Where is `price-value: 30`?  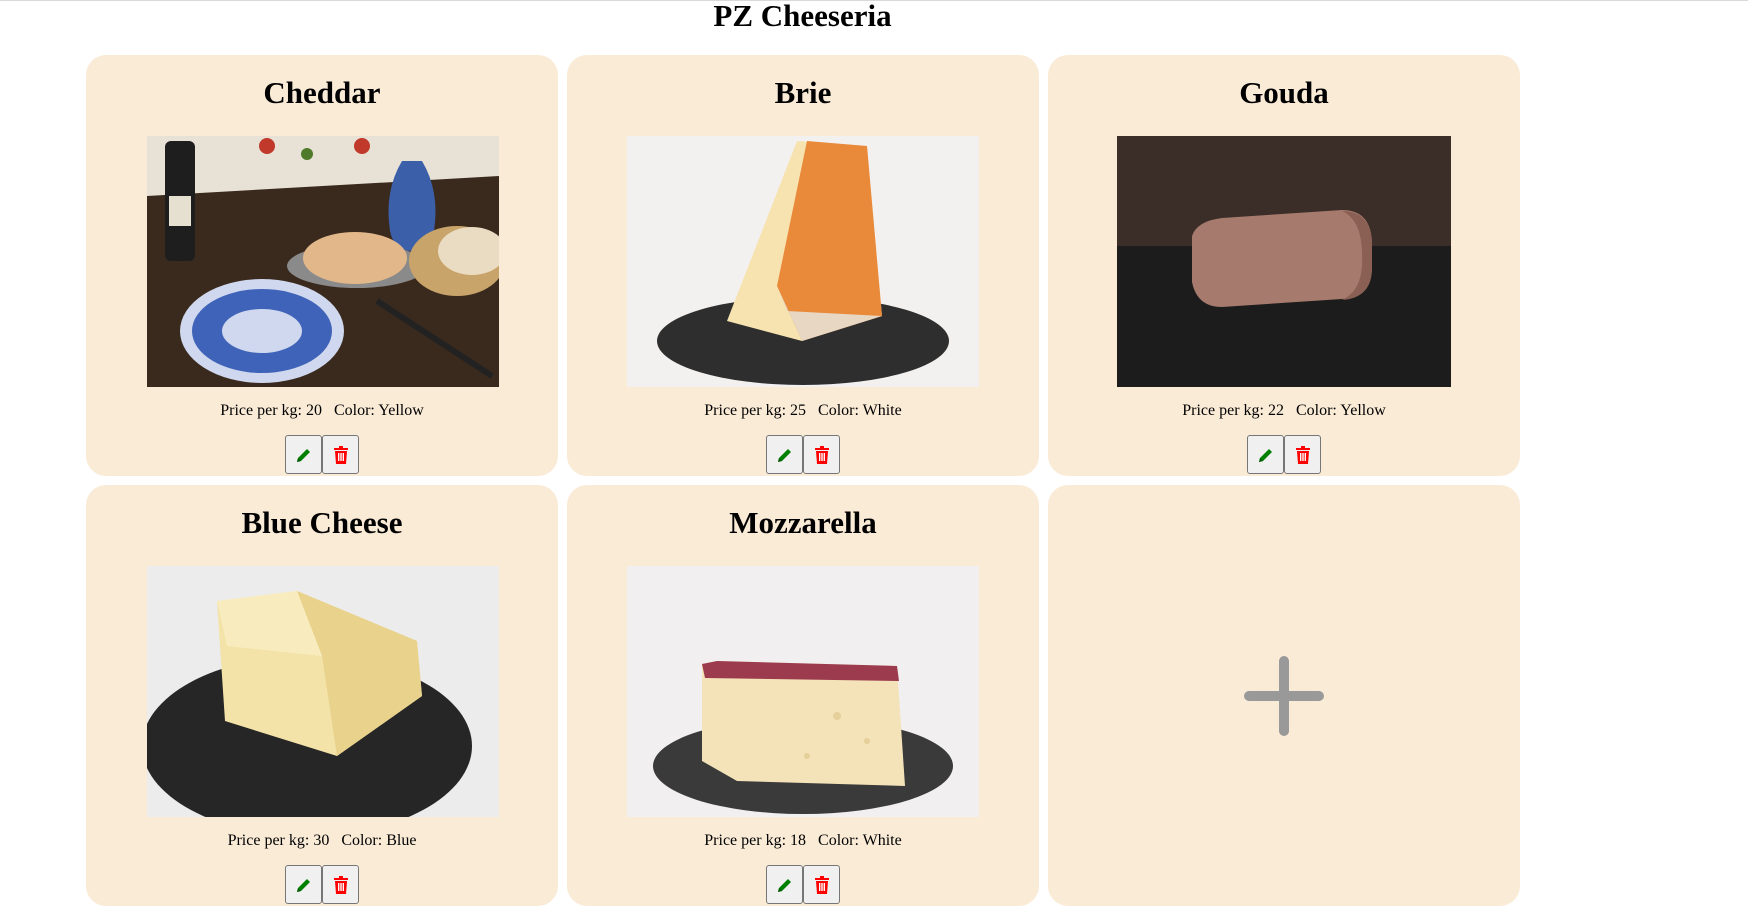 price-value: 30 is located at coordinates (321, 840).